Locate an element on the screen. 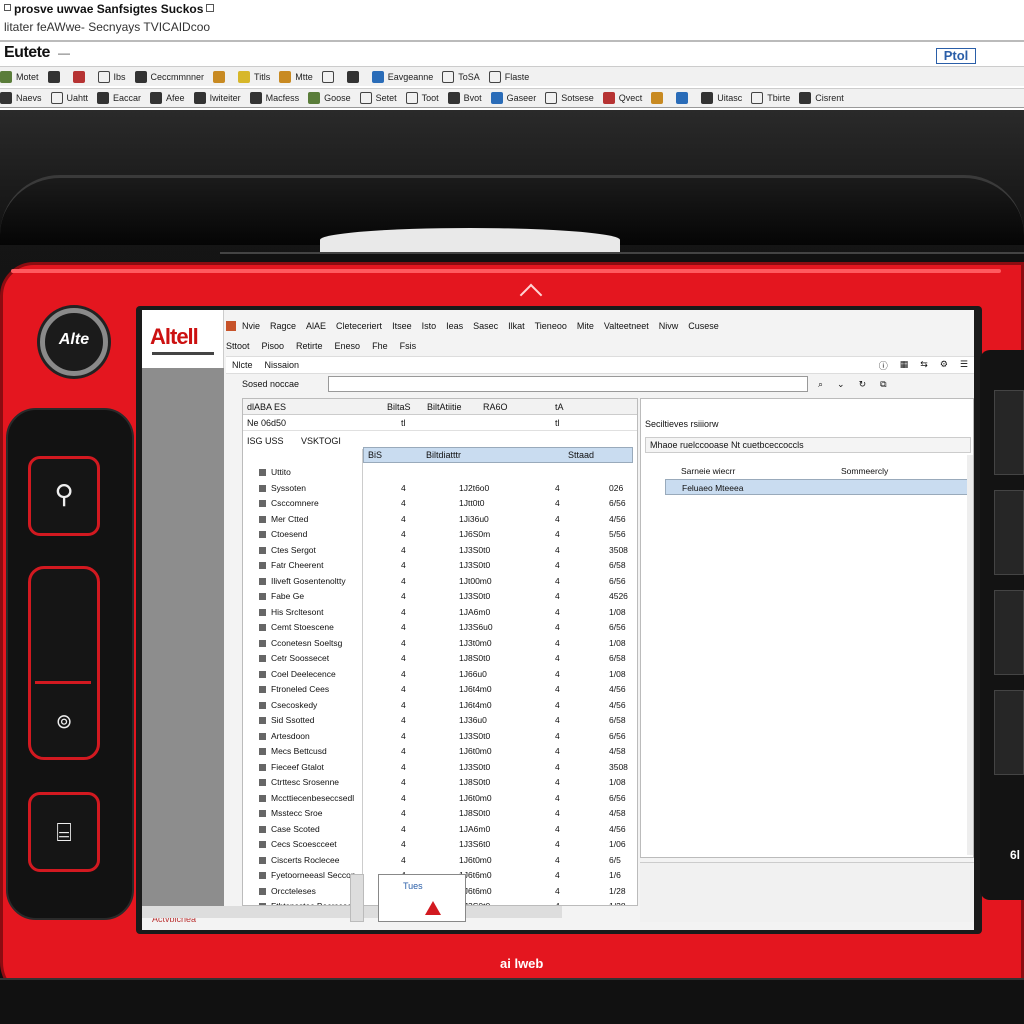 The image size is (1024, 1024). refresh-icon: ↻ is located at coordinates (863, 384).